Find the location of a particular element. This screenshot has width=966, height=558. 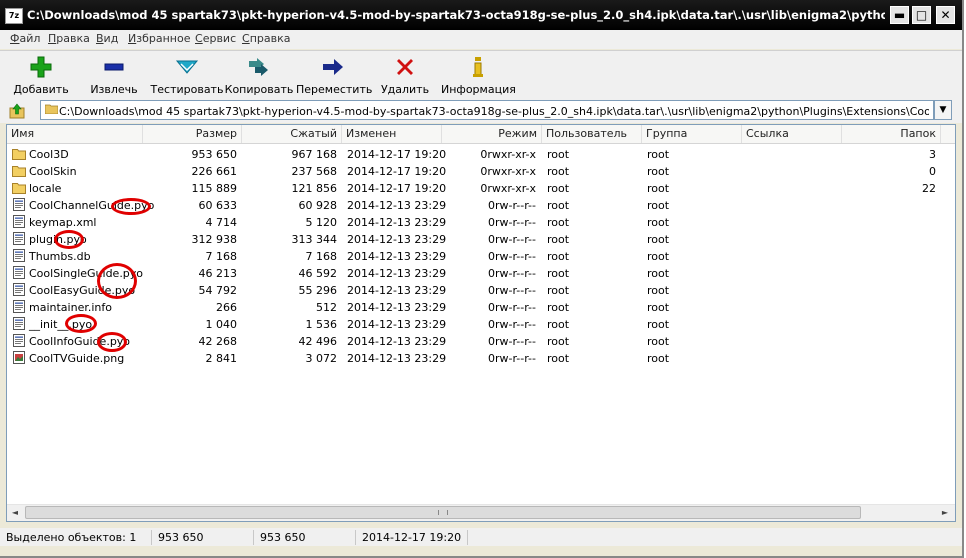

cell-packed: 3 072 is located at coordinates (321, 358).